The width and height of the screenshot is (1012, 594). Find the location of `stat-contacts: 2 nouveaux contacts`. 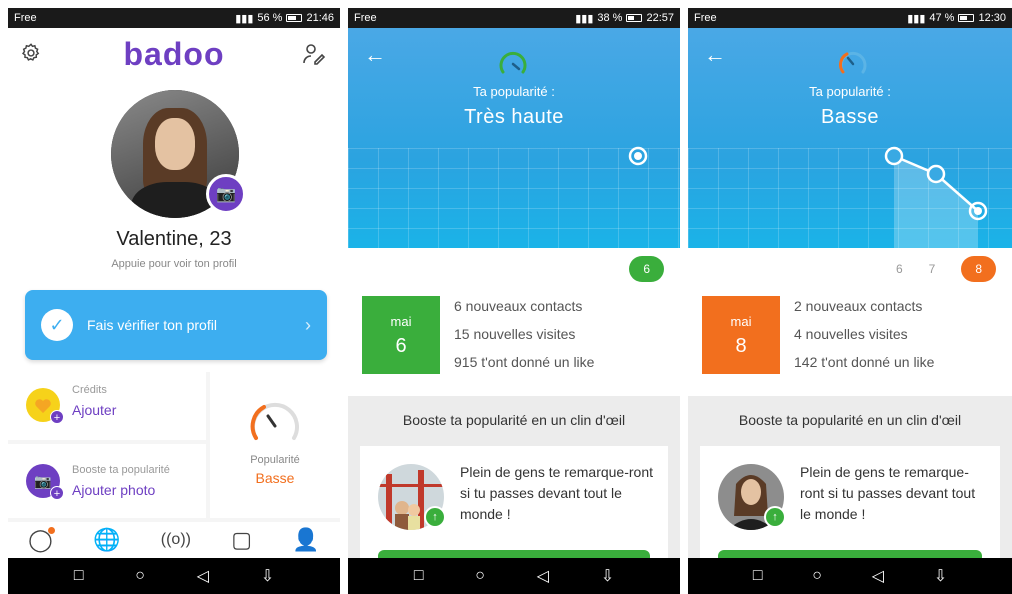

stat-contacts: 2 nouveaux contacts is located at coordinates (858, 306).